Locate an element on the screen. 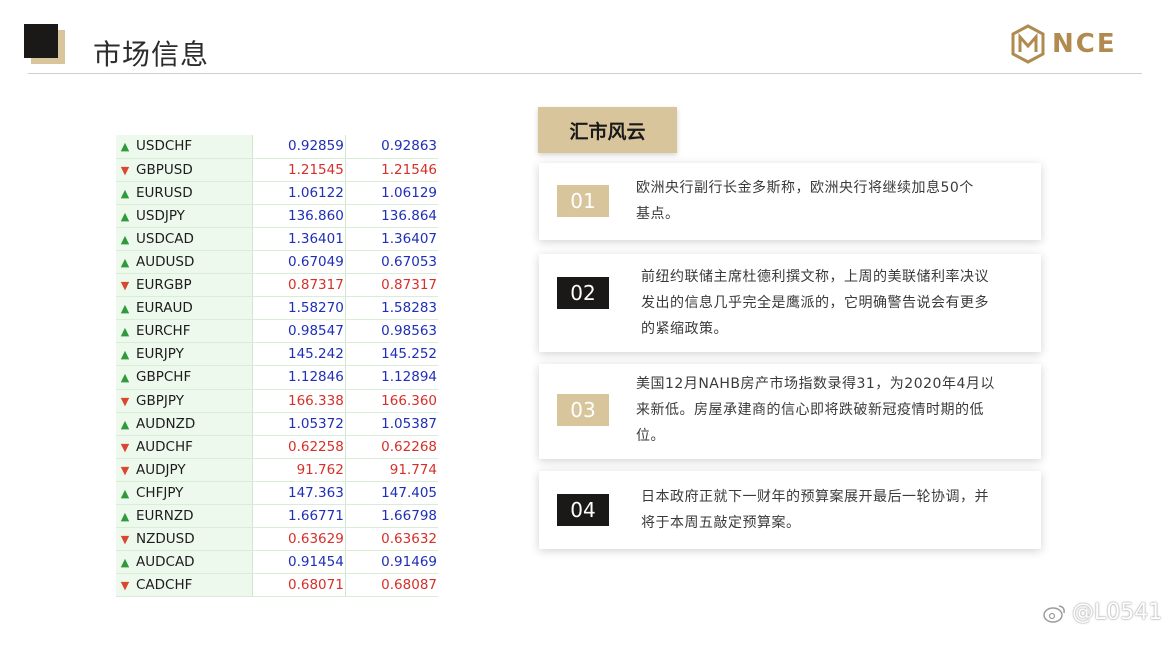  symbol-cell: ▲ EURJPY is located at coordinates (184, 354).